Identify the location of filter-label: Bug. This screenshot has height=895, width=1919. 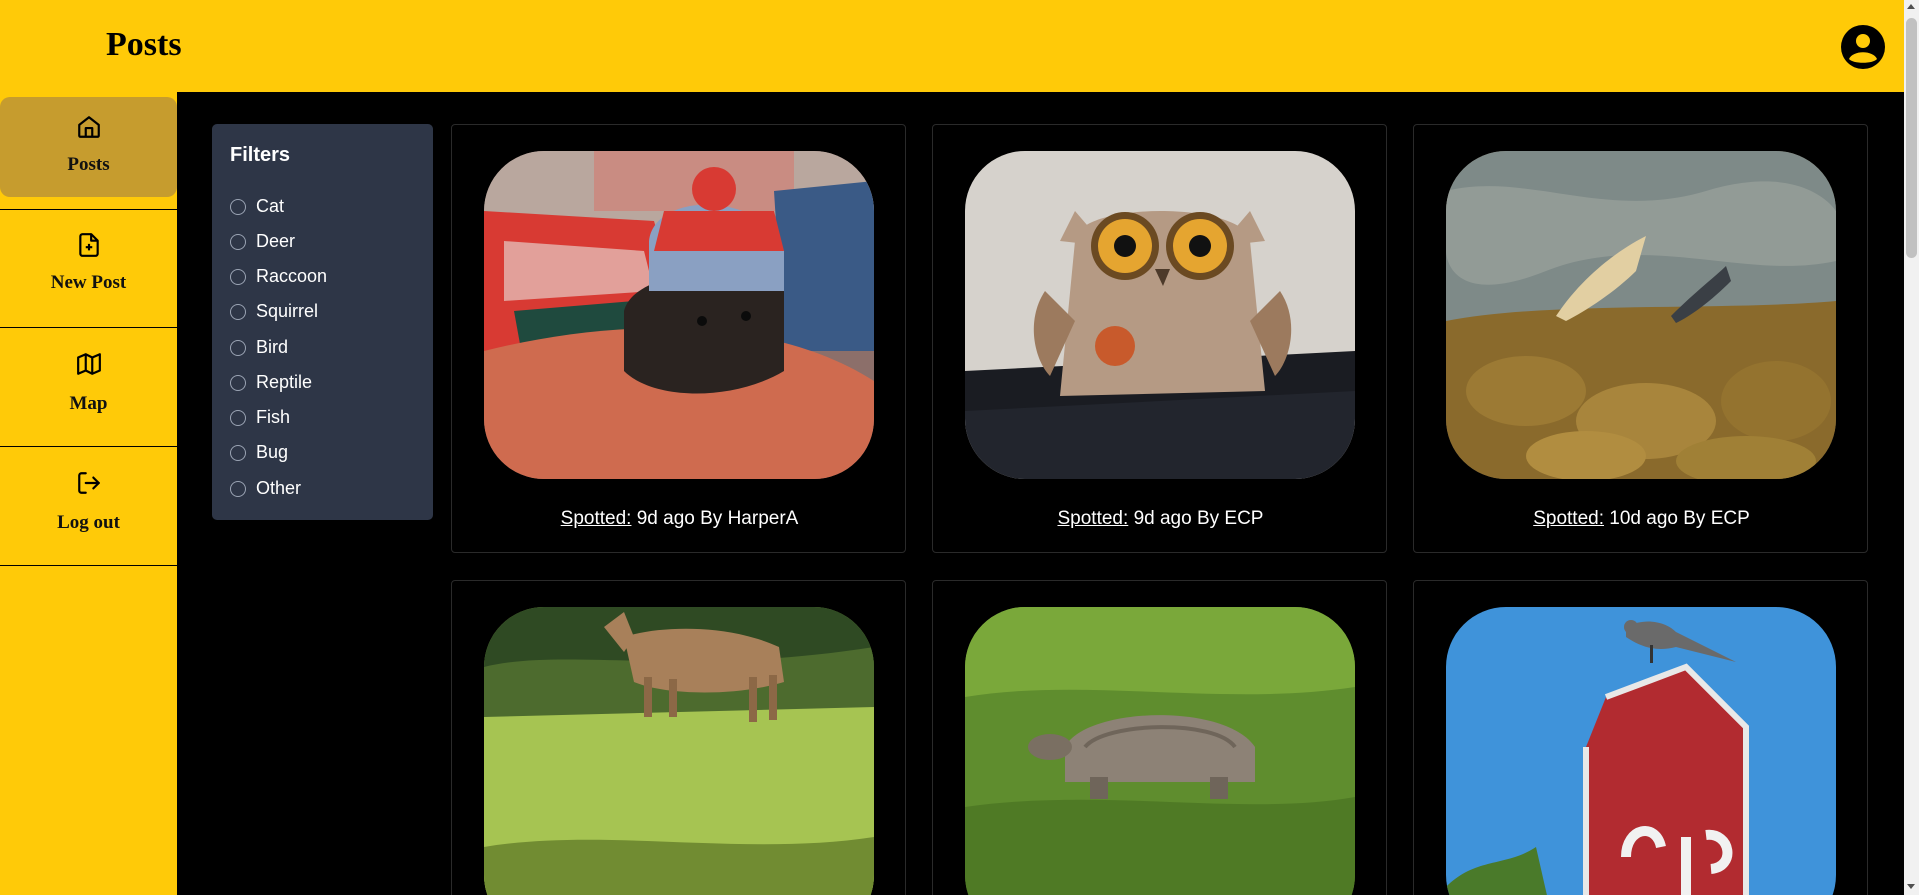
(272, 452).